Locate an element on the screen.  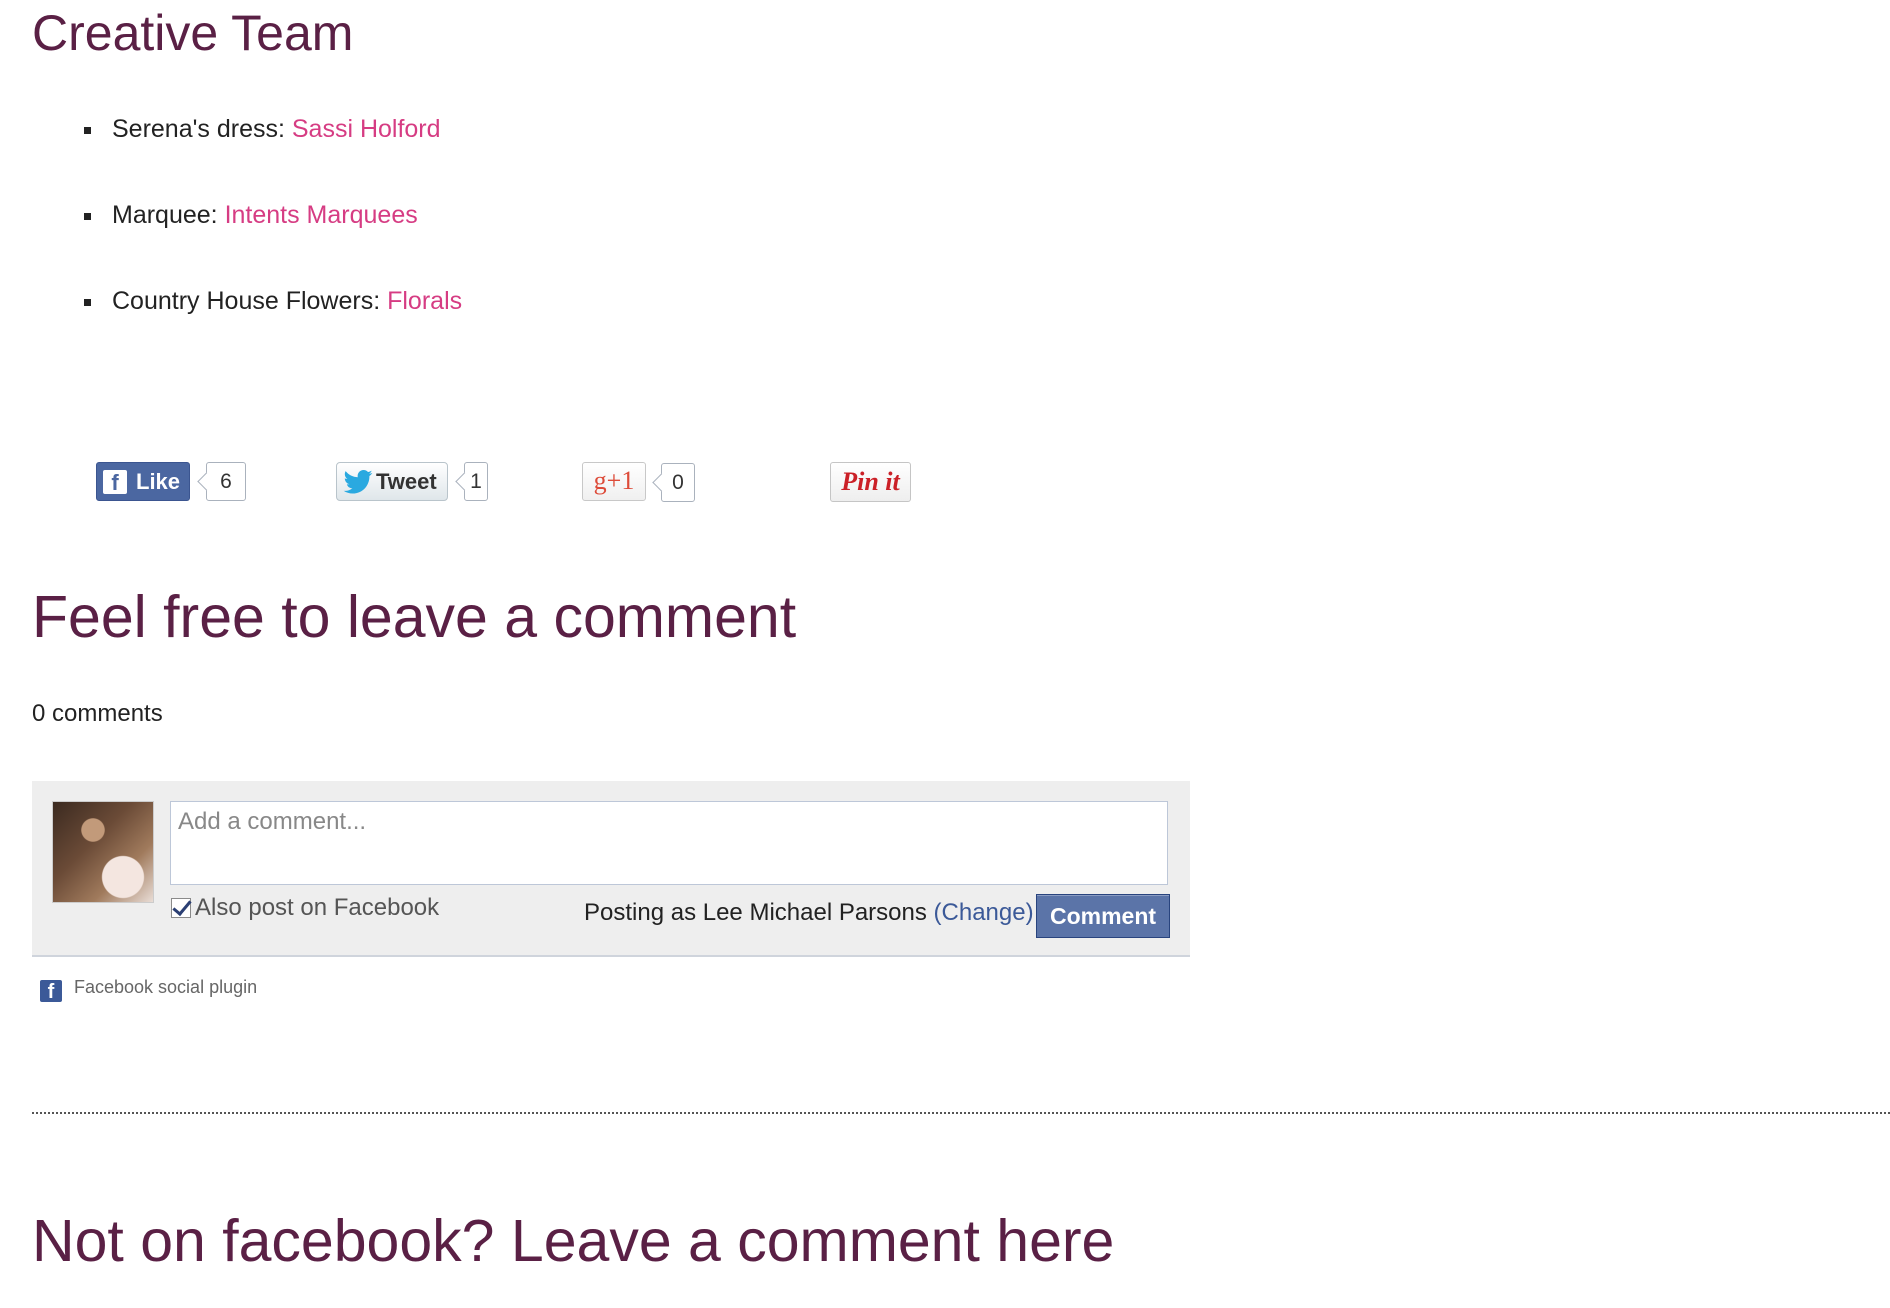
comment-submit-button: Comment is located at coordinates (1103, 916).